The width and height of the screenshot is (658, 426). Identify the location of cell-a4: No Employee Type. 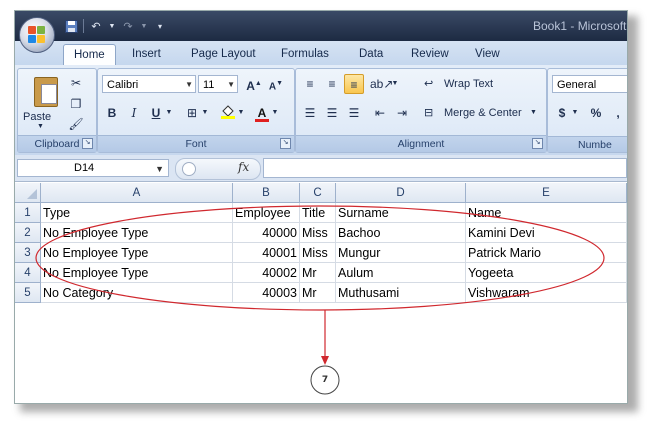
(137, 273).